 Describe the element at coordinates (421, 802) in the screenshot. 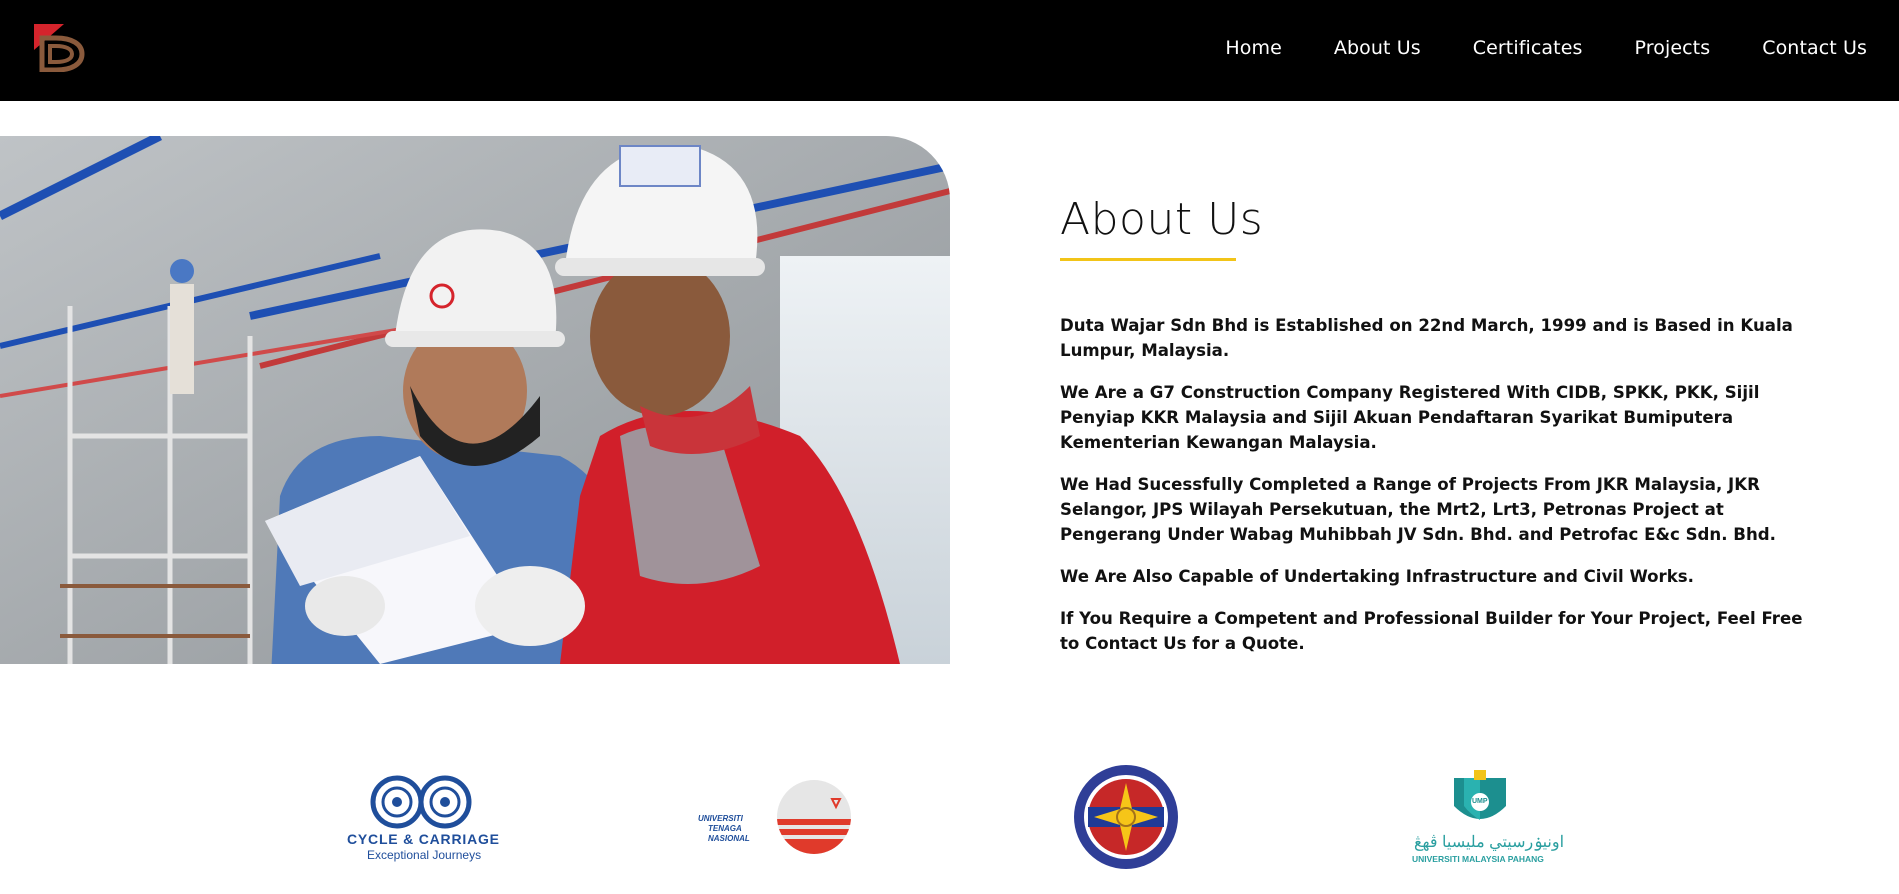

I see `cycle-carriage-mark-icon` at that location.